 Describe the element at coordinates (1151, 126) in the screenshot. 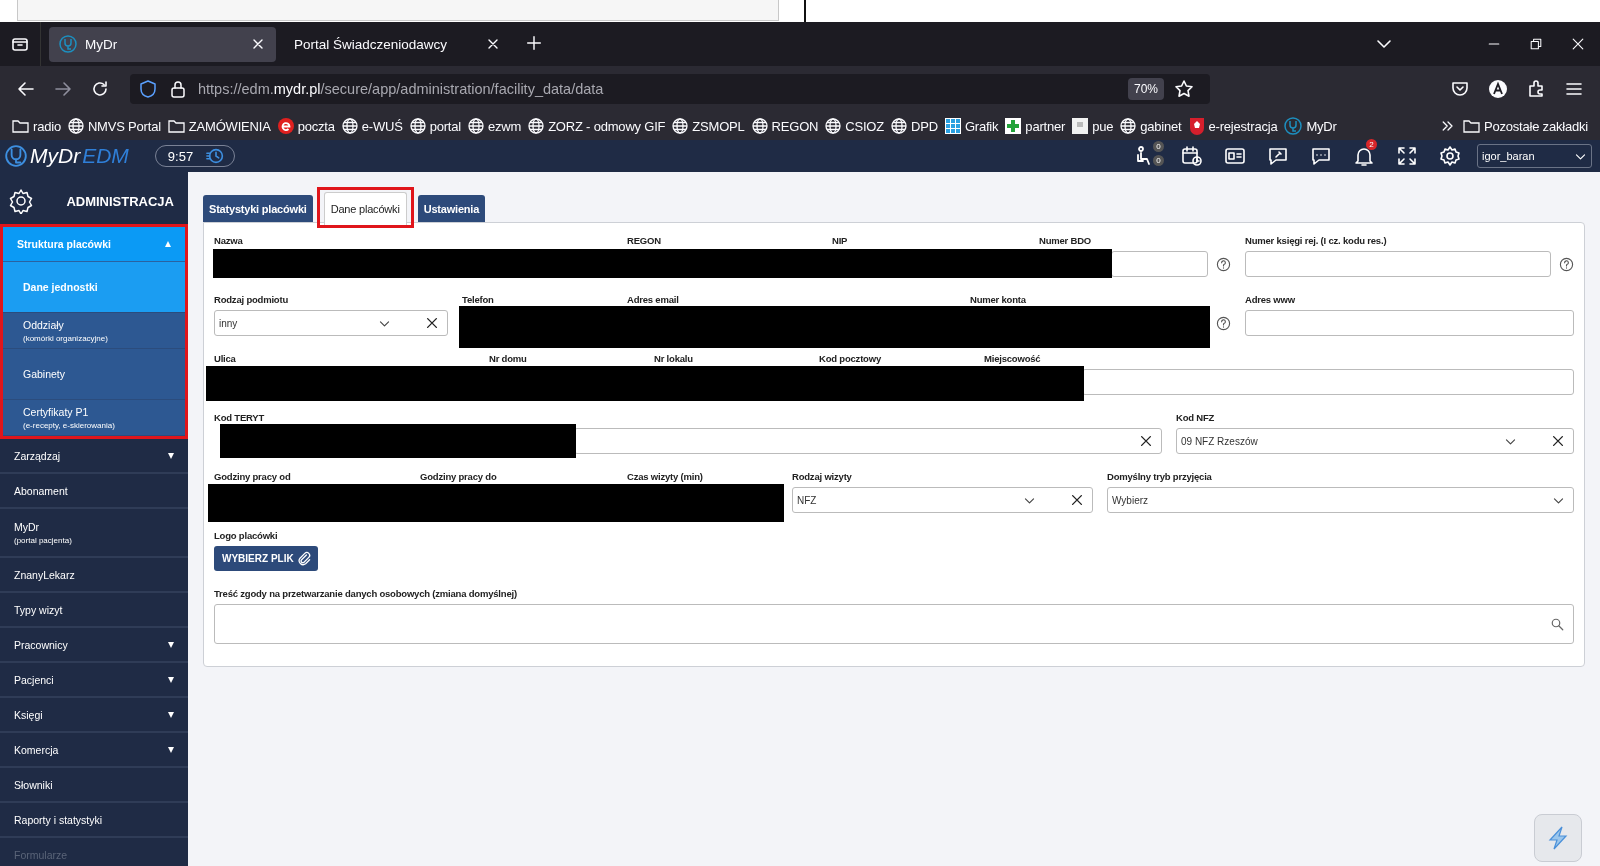

I see `bookmark: gabinet` at that location.